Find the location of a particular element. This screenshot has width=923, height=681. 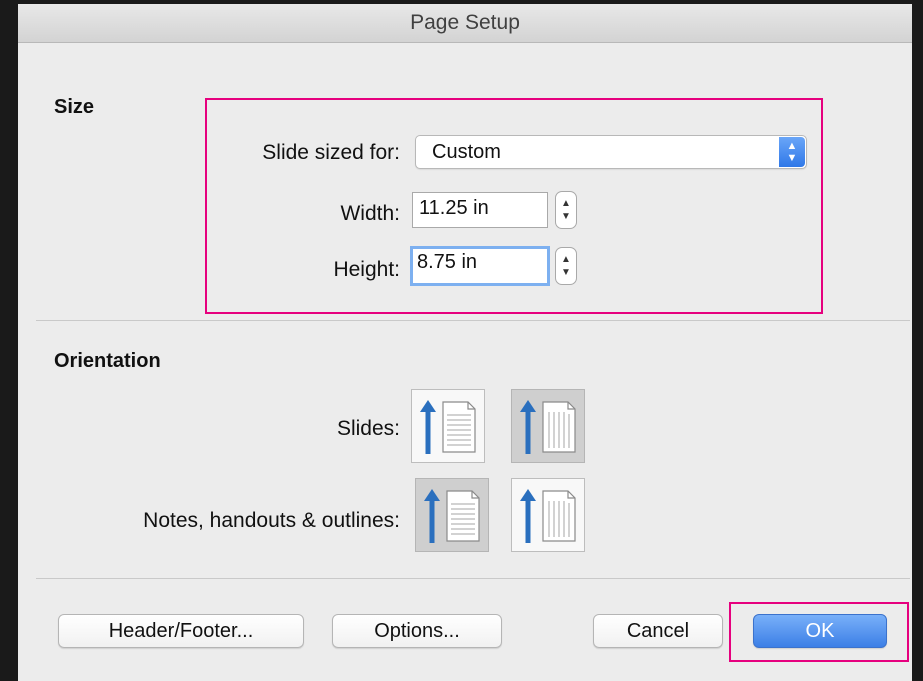

section-divider is located at coordinates (473, 320).